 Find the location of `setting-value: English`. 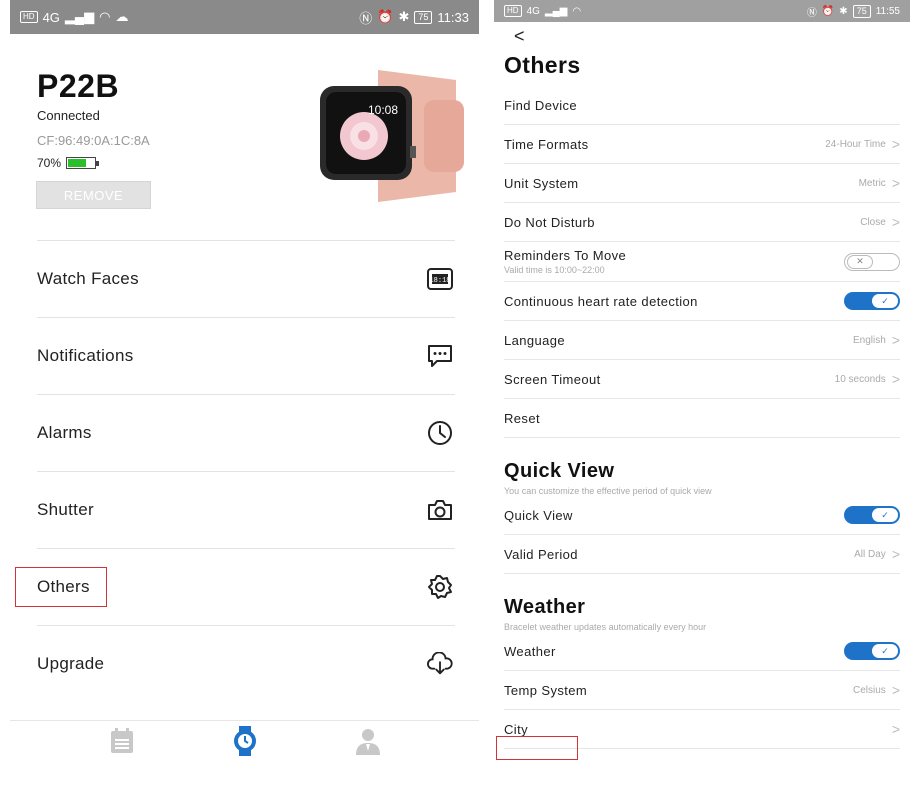

setting-value: English is located at coordinates (869, 340).